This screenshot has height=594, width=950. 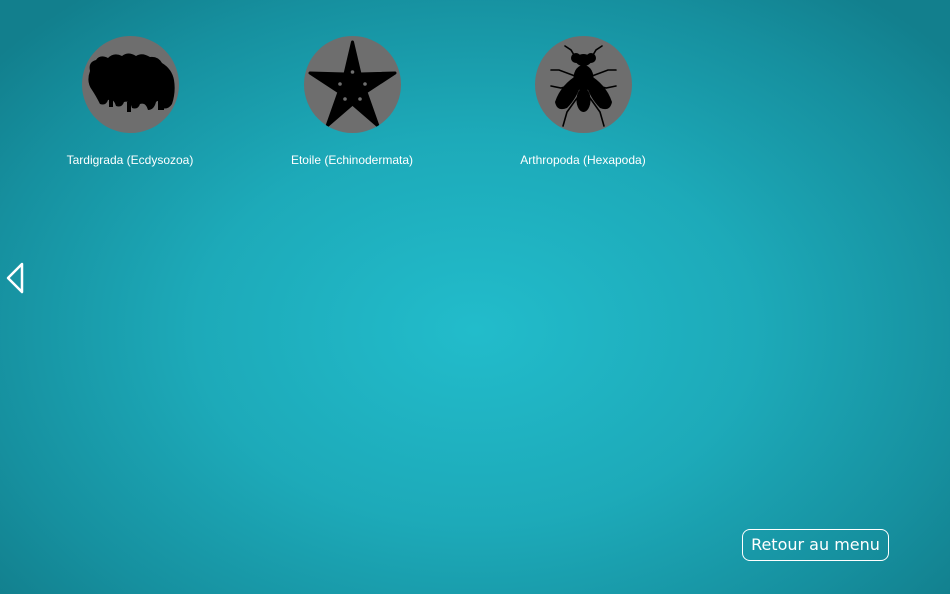 I want to click on item-arthropoda: Arthropoda (Hexapoda), so click(x=583, y=101).